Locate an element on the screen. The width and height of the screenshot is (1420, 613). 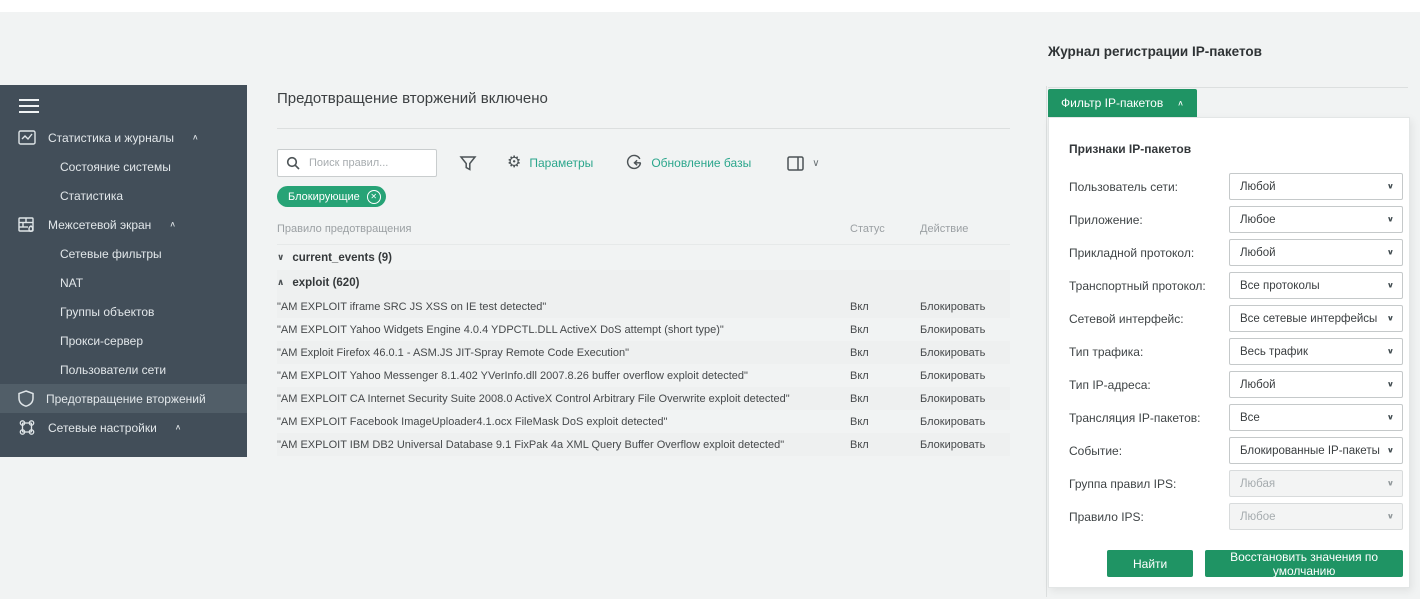
filter-chip-label: Блокирующие is located at coordinates (324, 196).